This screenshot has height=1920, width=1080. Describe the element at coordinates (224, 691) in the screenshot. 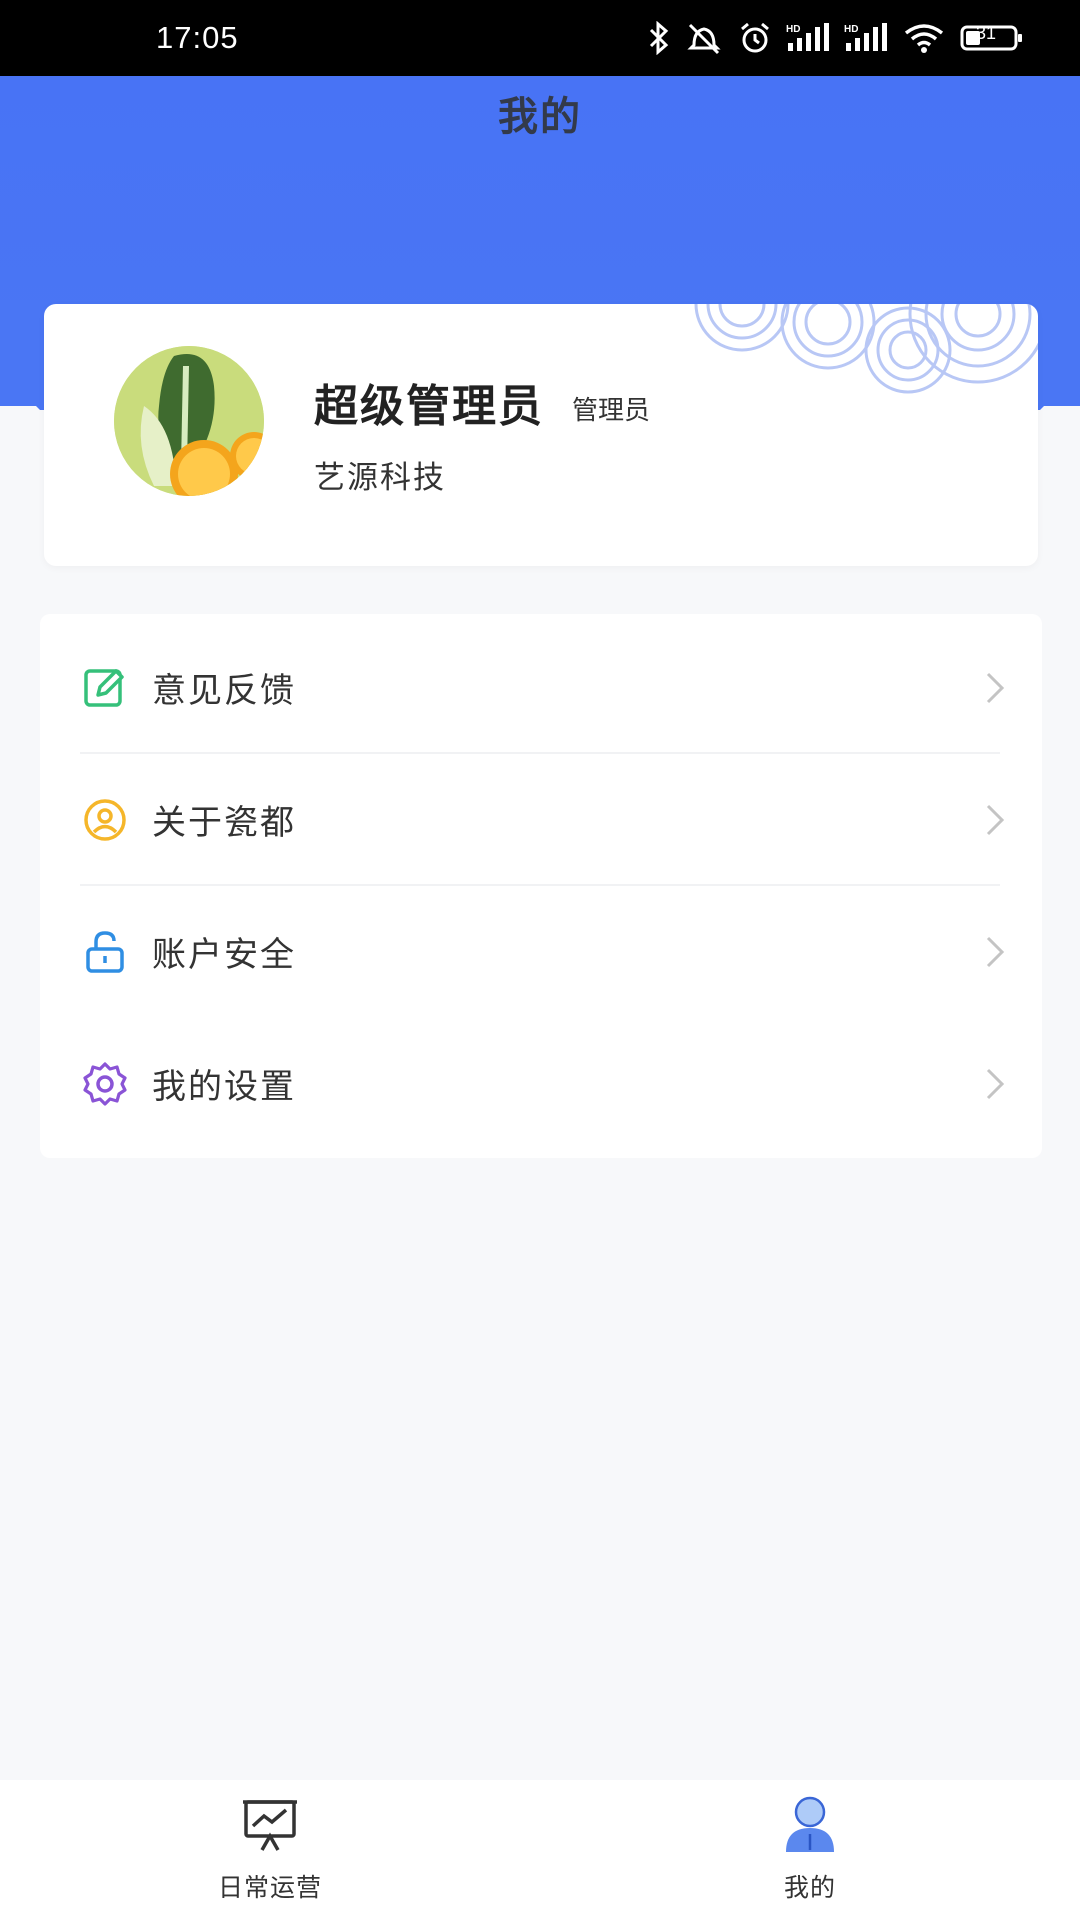

I see `menu-label-feedback: 意见反馈` at that location.